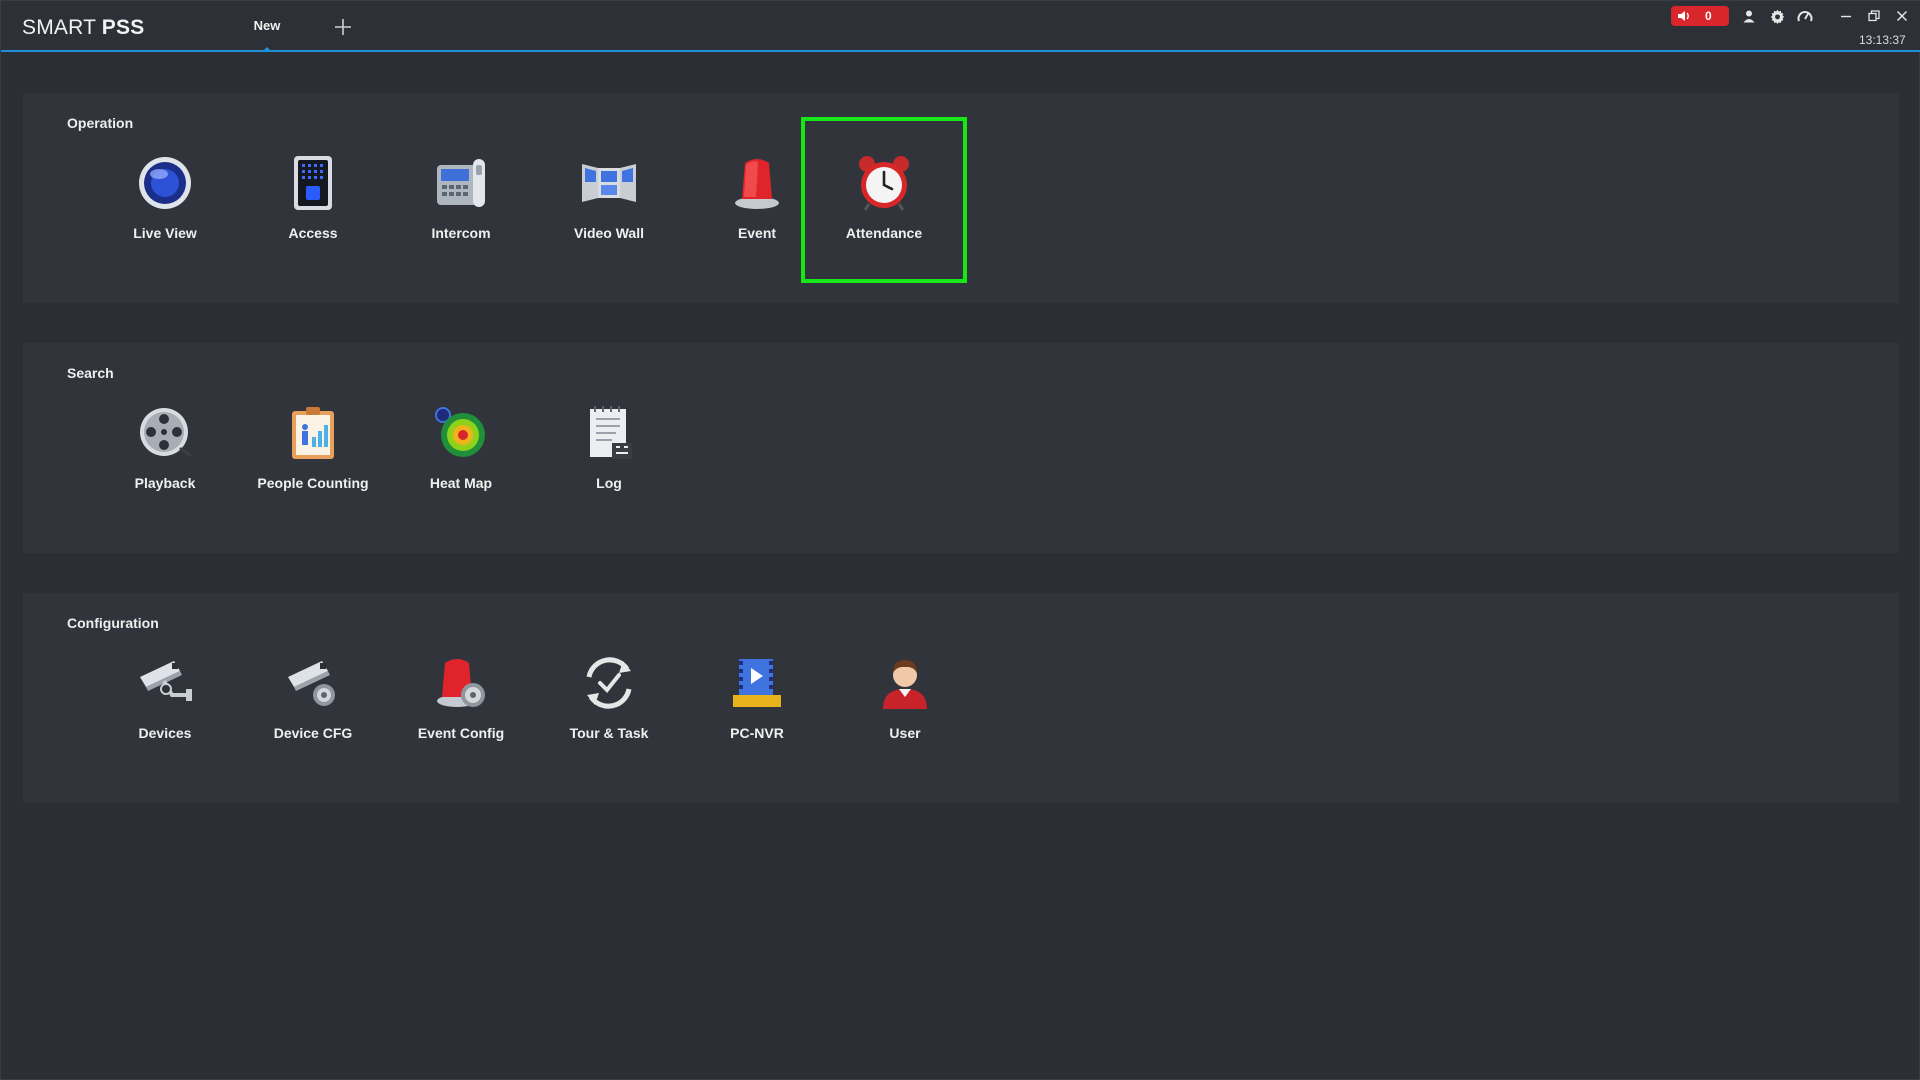 This screenshot has height=1080, width=1920. I want to click on app-logo: SMART PSS, so click(83, 28).